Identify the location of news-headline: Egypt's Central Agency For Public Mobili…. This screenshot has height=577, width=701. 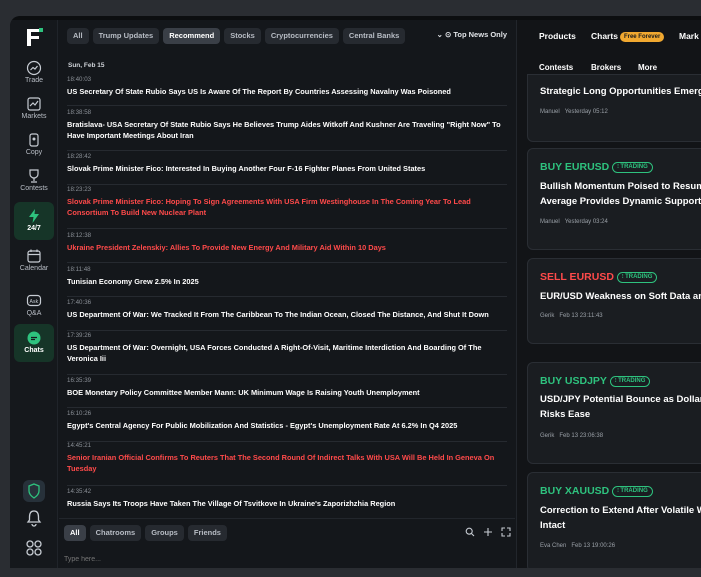
(262, 425).